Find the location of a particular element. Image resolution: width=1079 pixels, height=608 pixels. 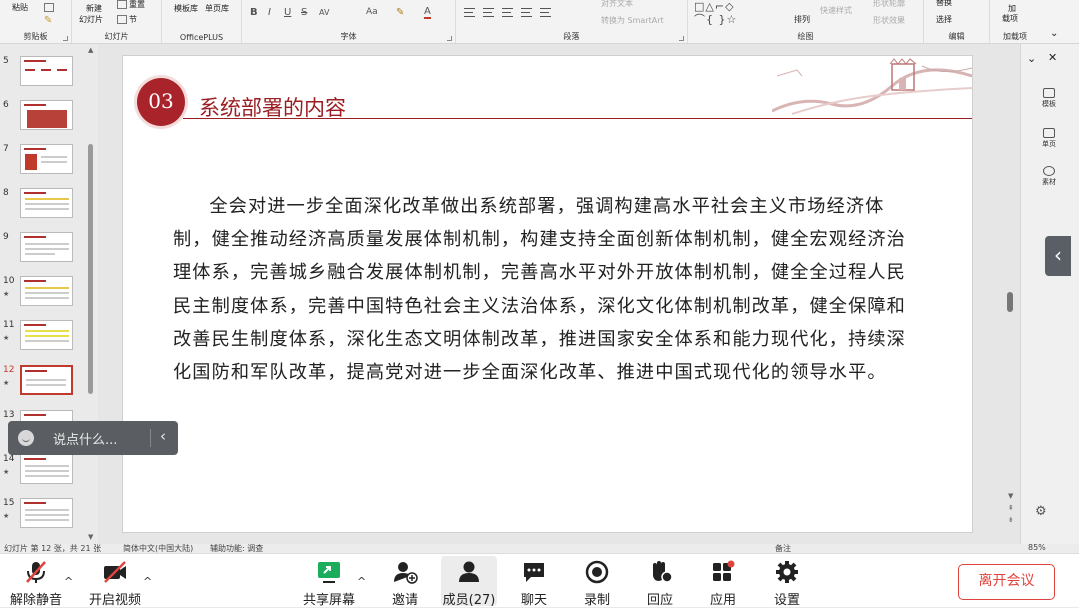

thumbnail-9: 9 is located at coordinates (45, 250).